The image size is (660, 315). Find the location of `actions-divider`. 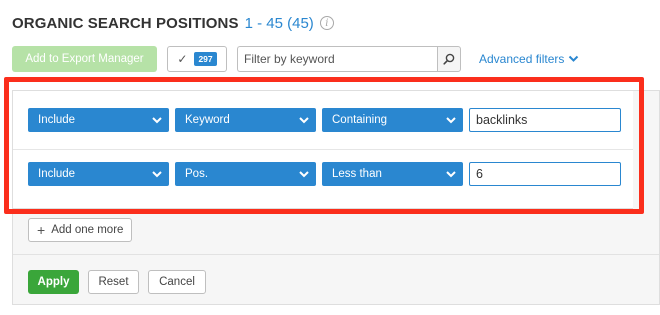

actions-divider is located at coordinates (336, 254).